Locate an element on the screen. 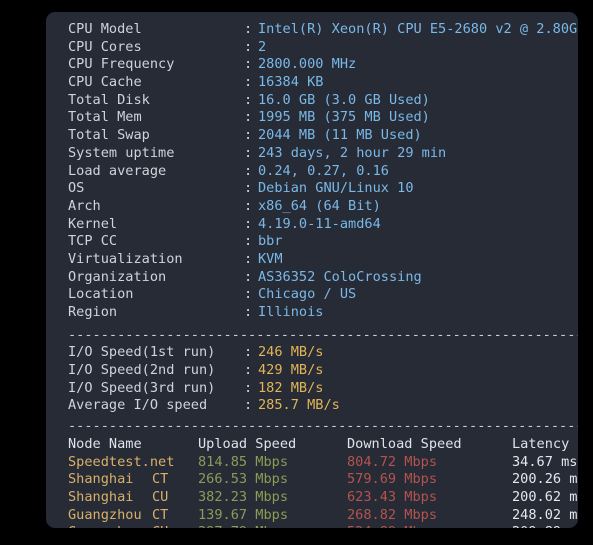  io-row: I/O Speed(1st run):246 MB/s is located at coordinates (312, 353).